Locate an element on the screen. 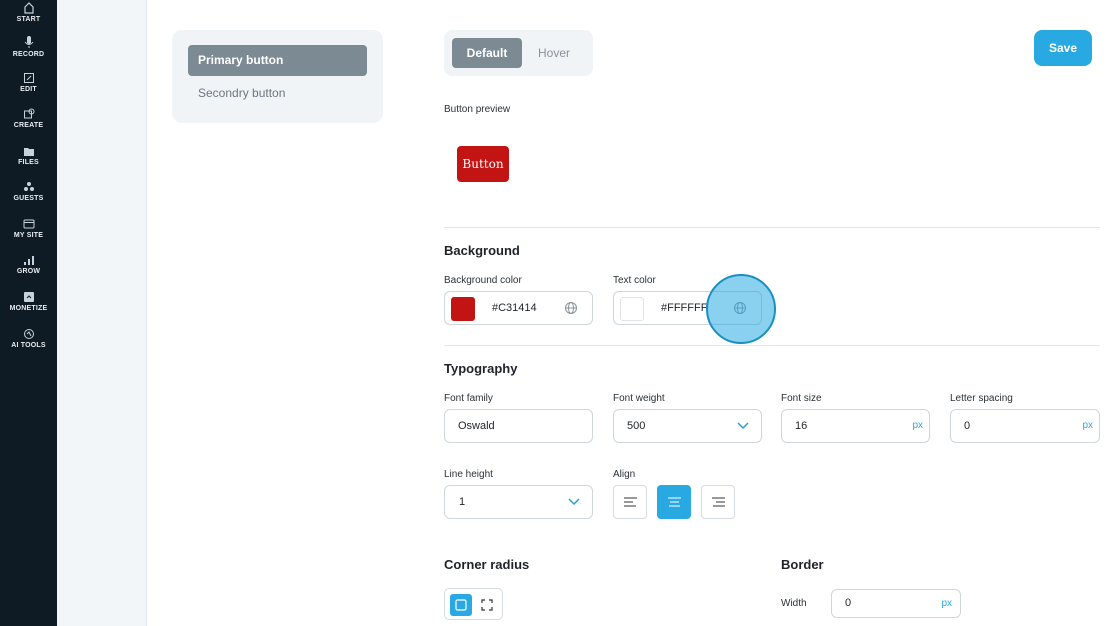 Image resolution: width=1120 pixels, height=626 pixels. nav-item-monetize: MONETIZE is located at coordinates (28, 301).